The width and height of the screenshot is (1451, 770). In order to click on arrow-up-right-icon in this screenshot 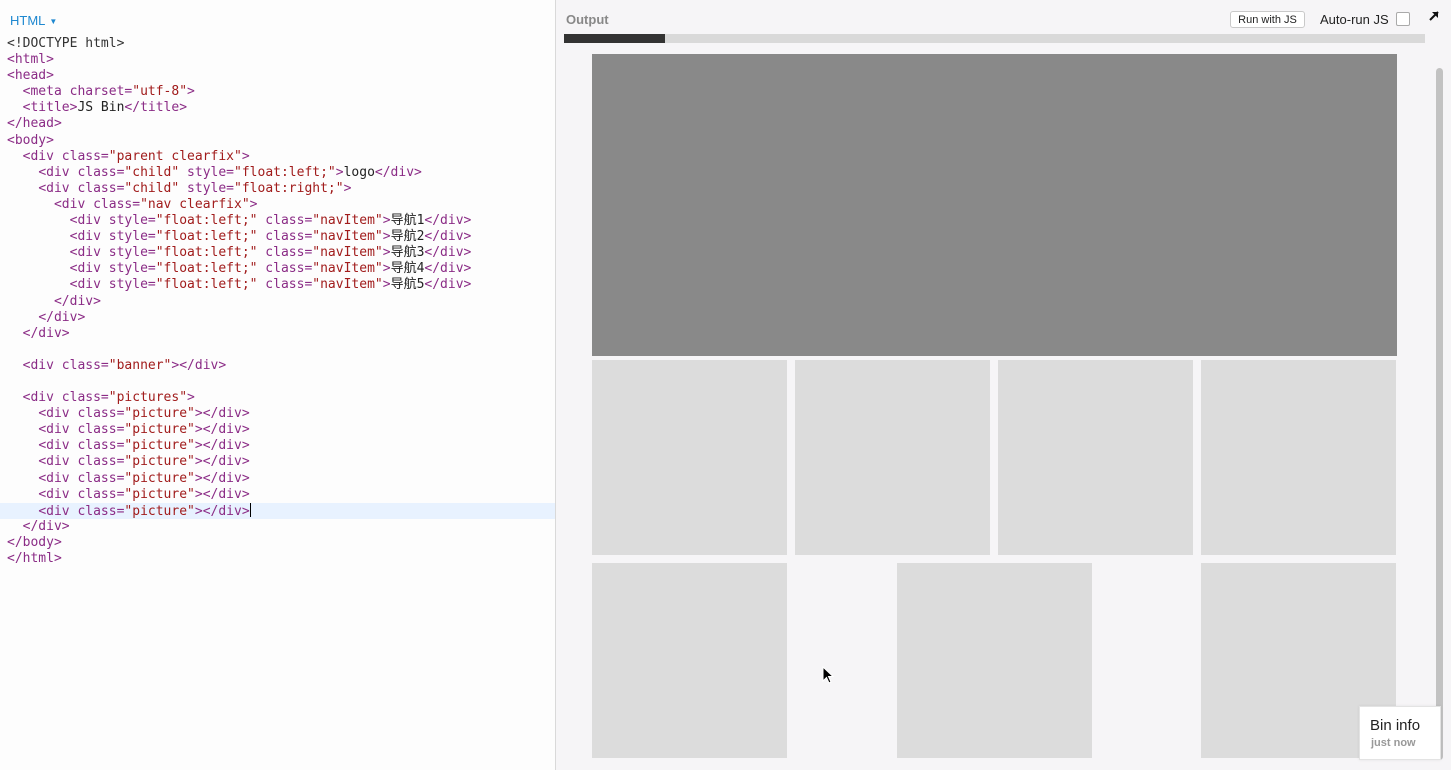, I will do `click(1434, 16)`.